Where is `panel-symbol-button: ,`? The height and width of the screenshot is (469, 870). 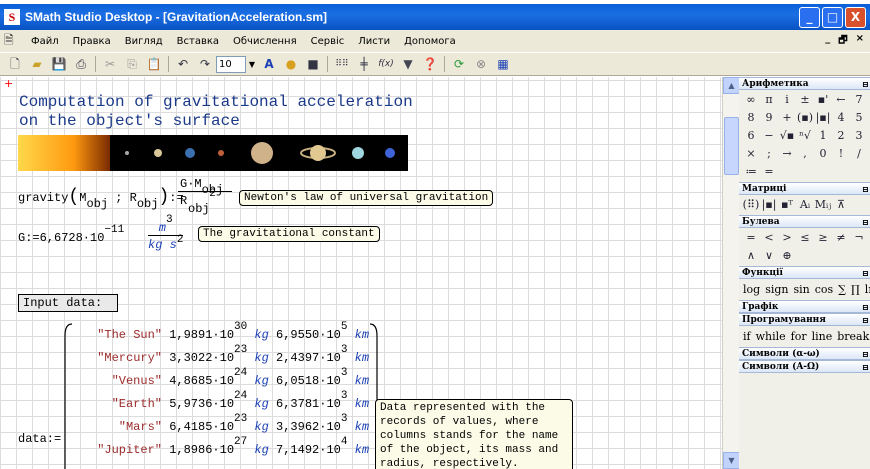 panel-symbol-button: , is located at coordinates (805, 154).